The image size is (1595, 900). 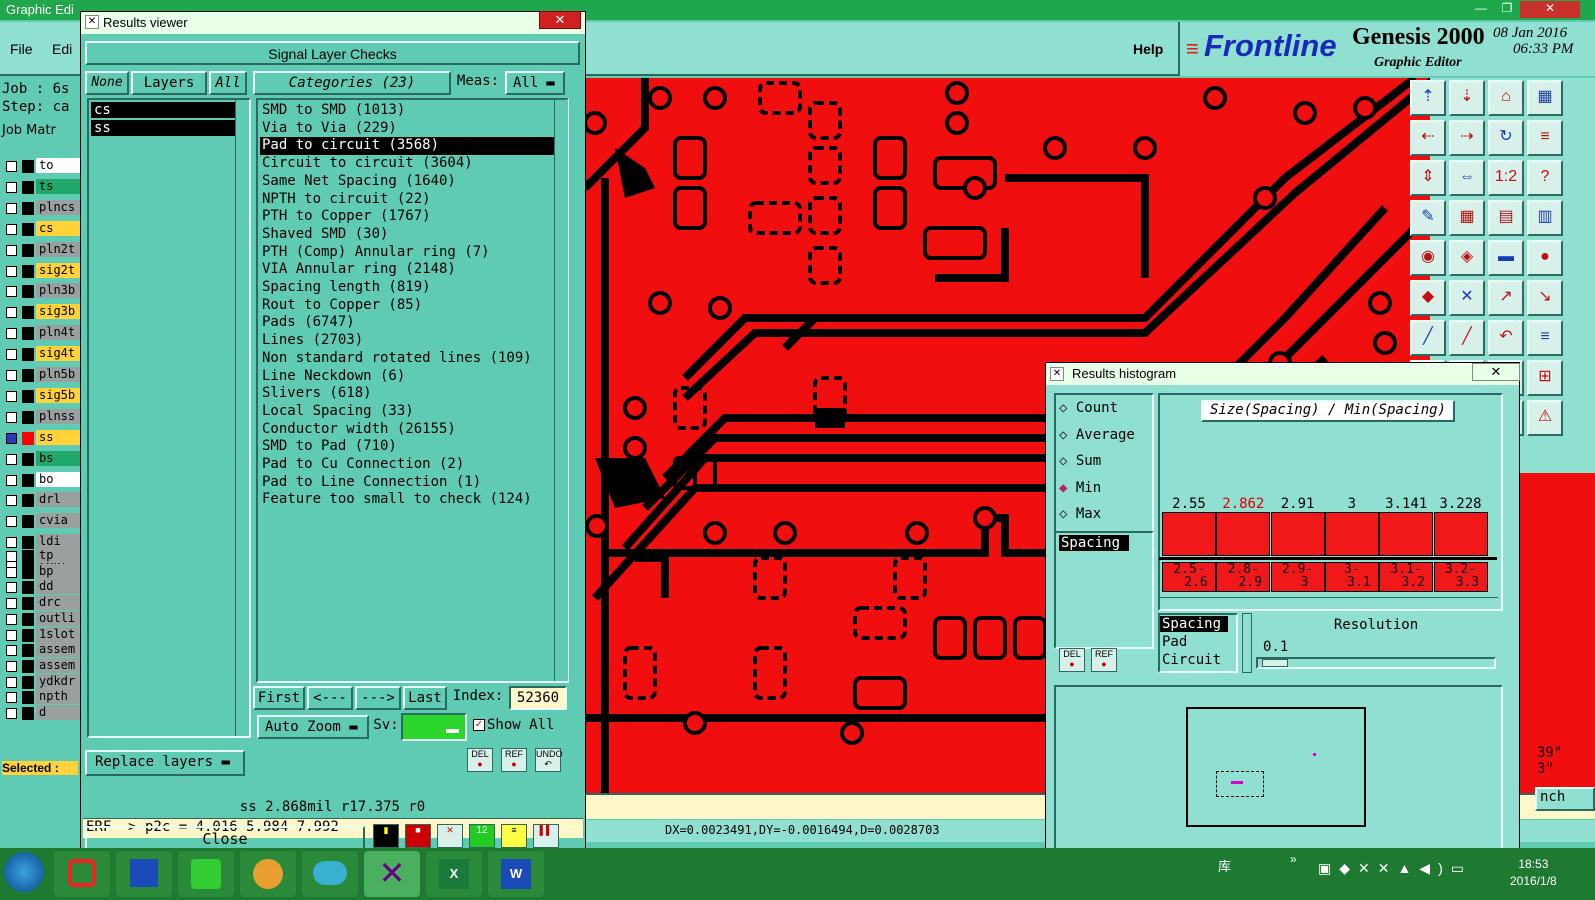 What do you see at coordinates (1506, 338) in the screenshot?
I see `undo-icon: ↶` at bounding box center [1506, 338].